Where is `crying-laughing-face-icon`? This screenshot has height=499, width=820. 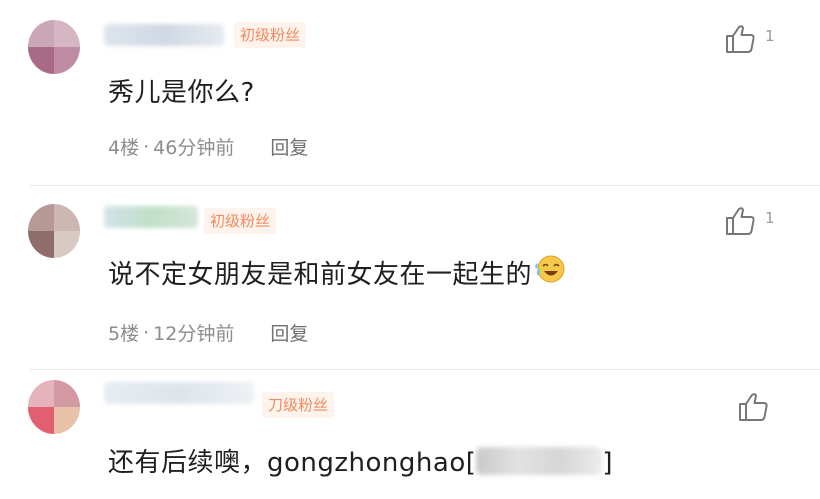 crying-laughing-face-icon is located at coordinates (550, 272).